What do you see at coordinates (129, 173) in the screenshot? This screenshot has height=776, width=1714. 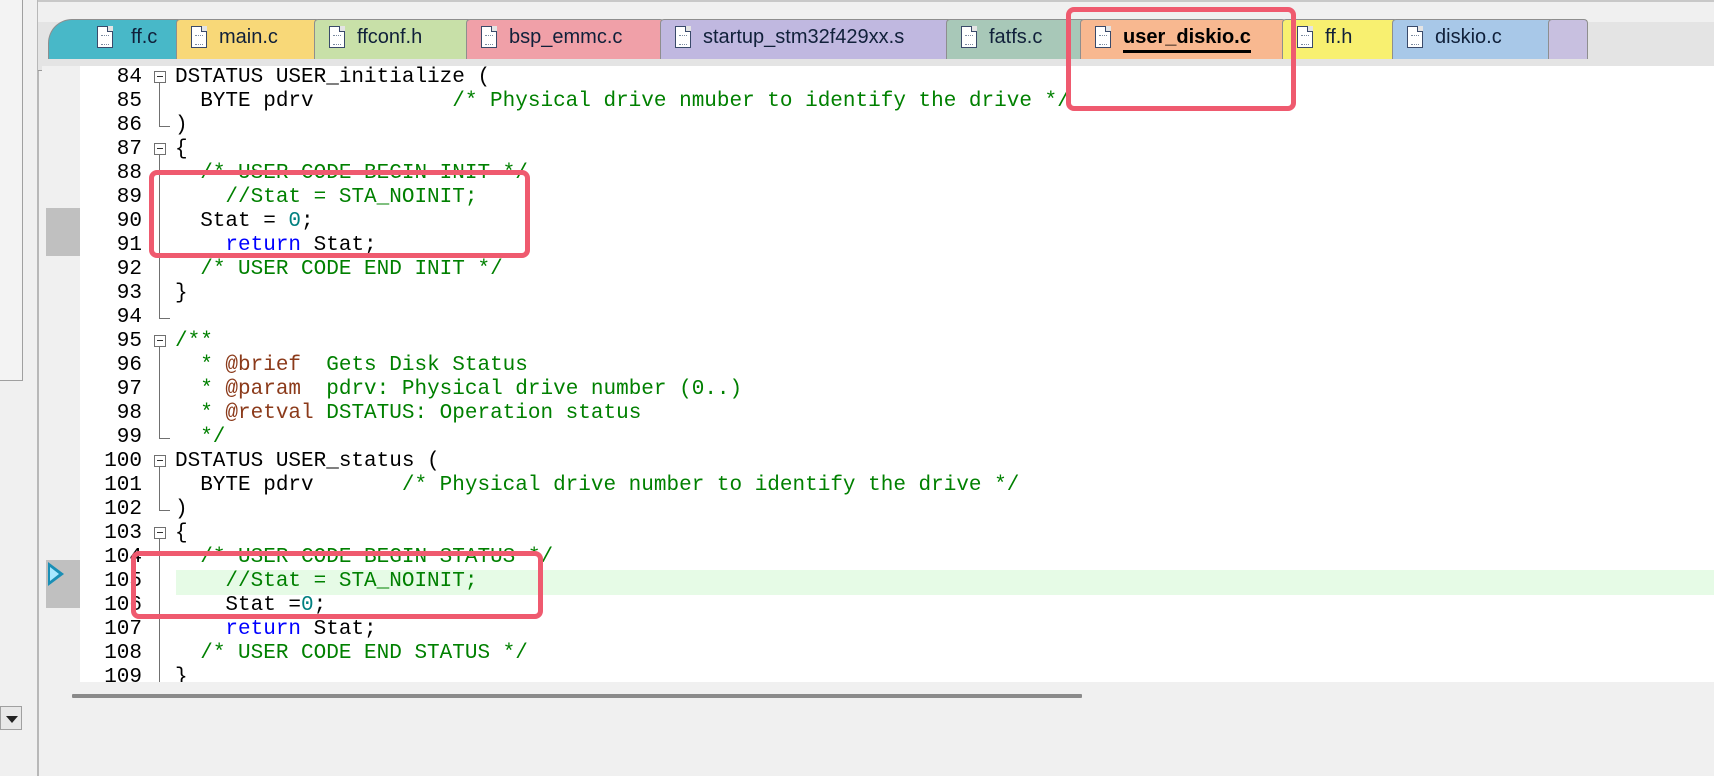 I see `line-number: 88` at bounding box center [129, 173].